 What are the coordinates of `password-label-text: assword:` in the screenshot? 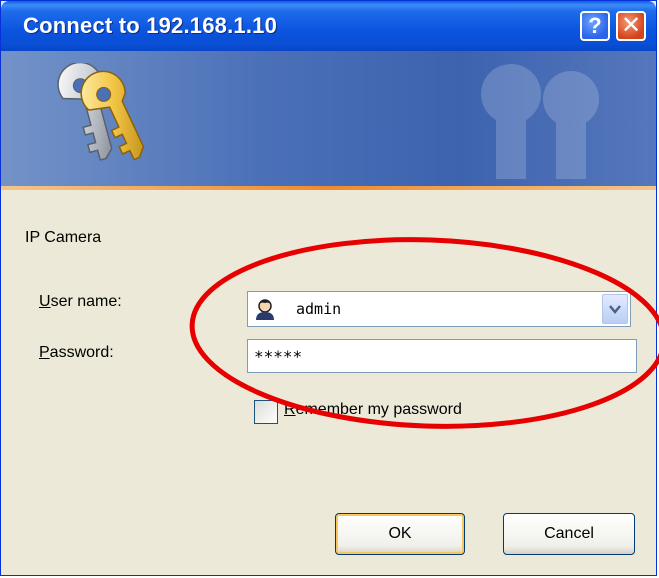 It's located at (81, 352).